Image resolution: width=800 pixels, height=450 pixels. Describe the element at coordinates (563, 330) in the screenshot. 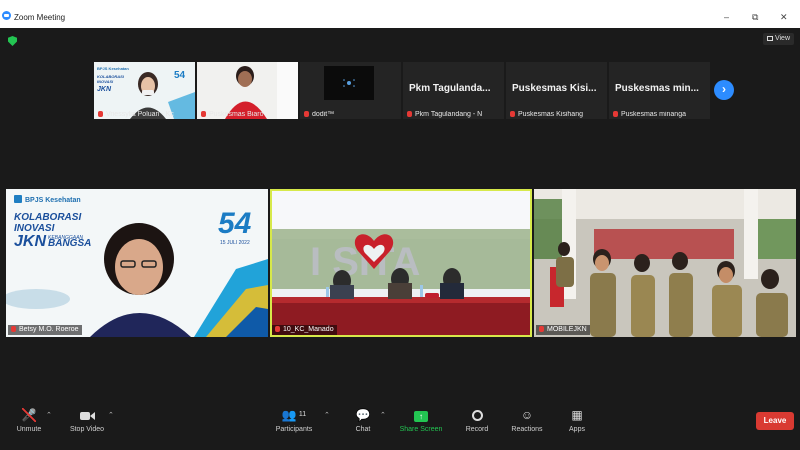

I see `participant-name-label: MOBILEJKN` at that location.